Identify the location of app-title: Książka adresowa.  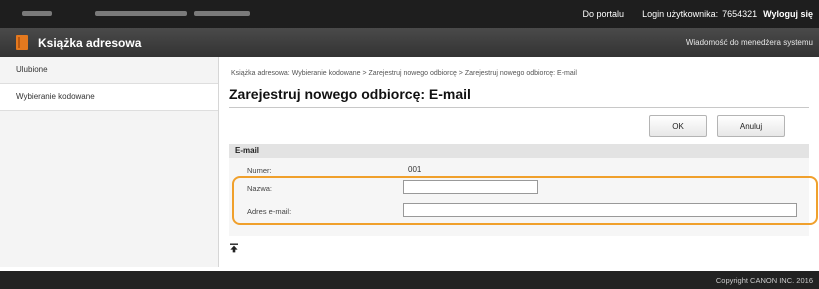
(90, 43).